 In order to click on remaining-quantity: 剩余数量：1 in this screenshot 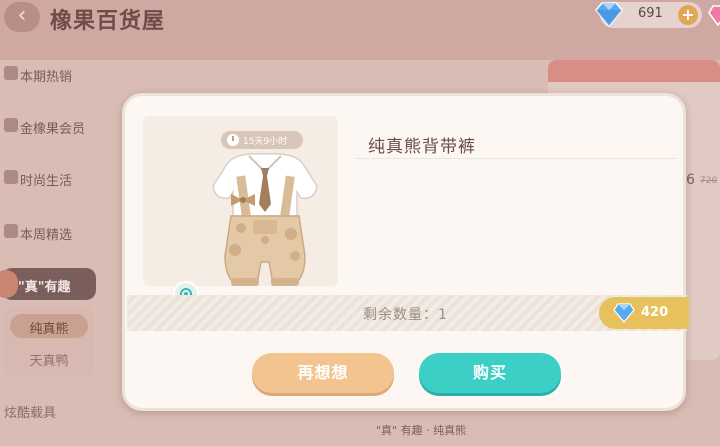, I will do `click(405, 315)`.